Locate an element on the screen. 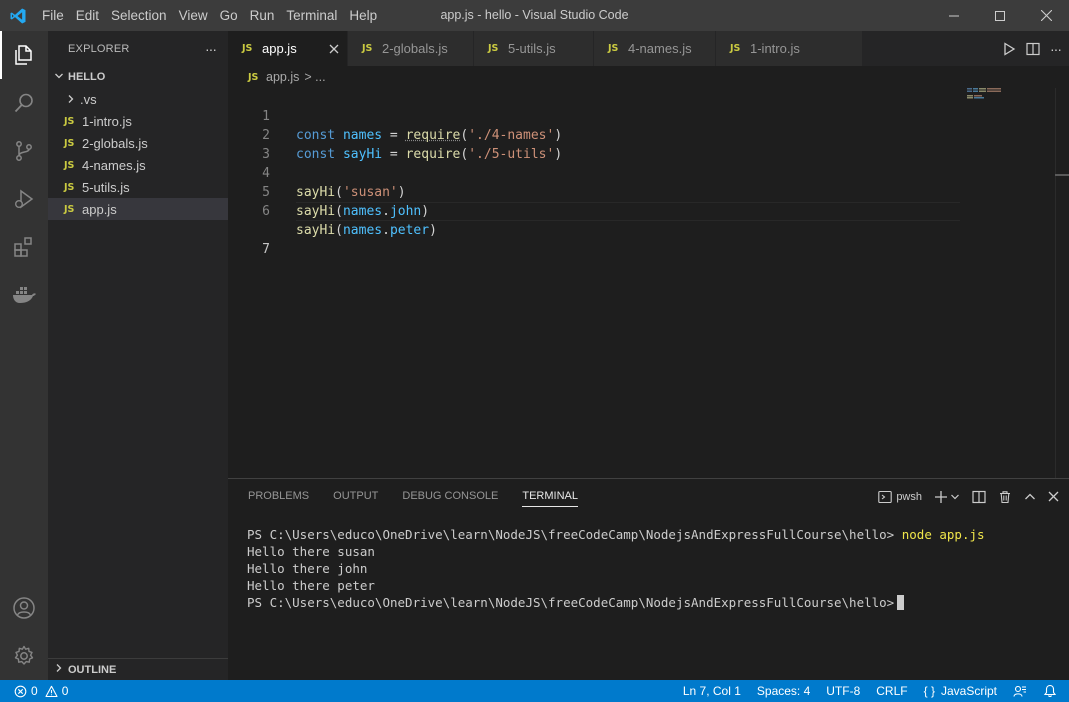 This screenshot has width=1069, height=702. menu-go: Go is located at coordinates (229, 15).